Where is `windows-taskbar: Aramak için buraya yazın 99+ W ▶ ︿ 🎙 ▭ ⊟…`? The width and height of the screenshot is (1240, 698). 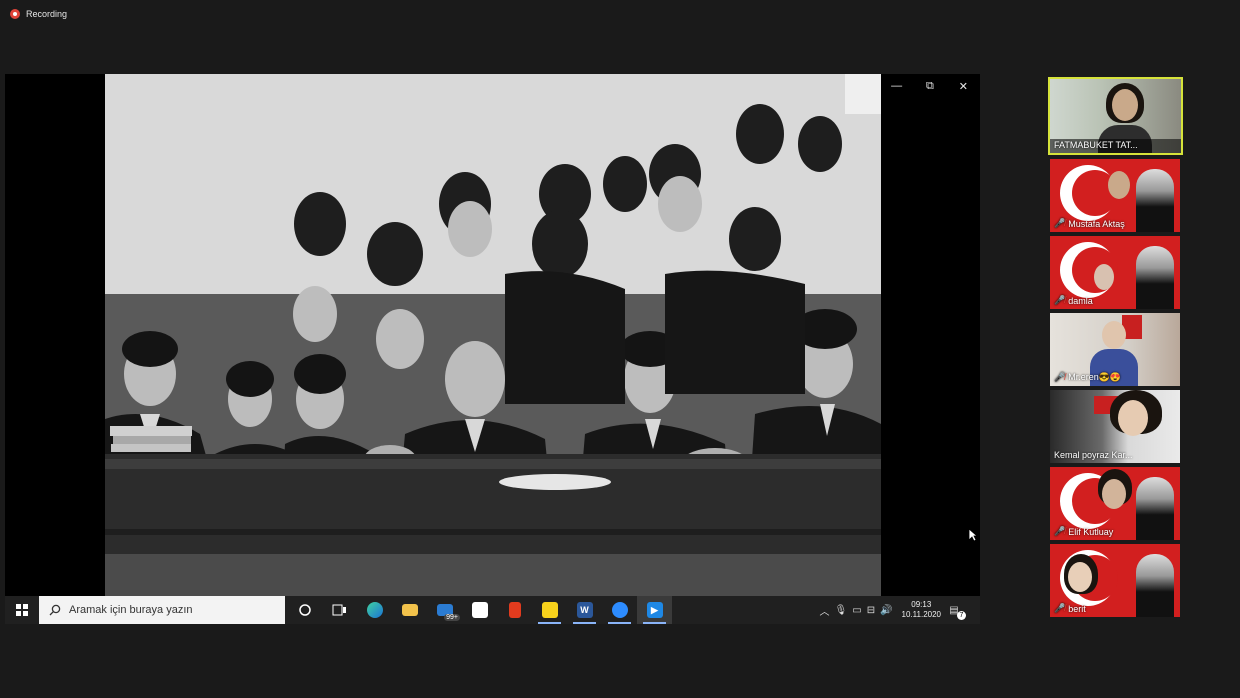 windows-taskbar: Aramak için buraya yazın 99+ W ▶ ︿ 🎙 ▭ ⊟… is located at coordinates (492, 610).